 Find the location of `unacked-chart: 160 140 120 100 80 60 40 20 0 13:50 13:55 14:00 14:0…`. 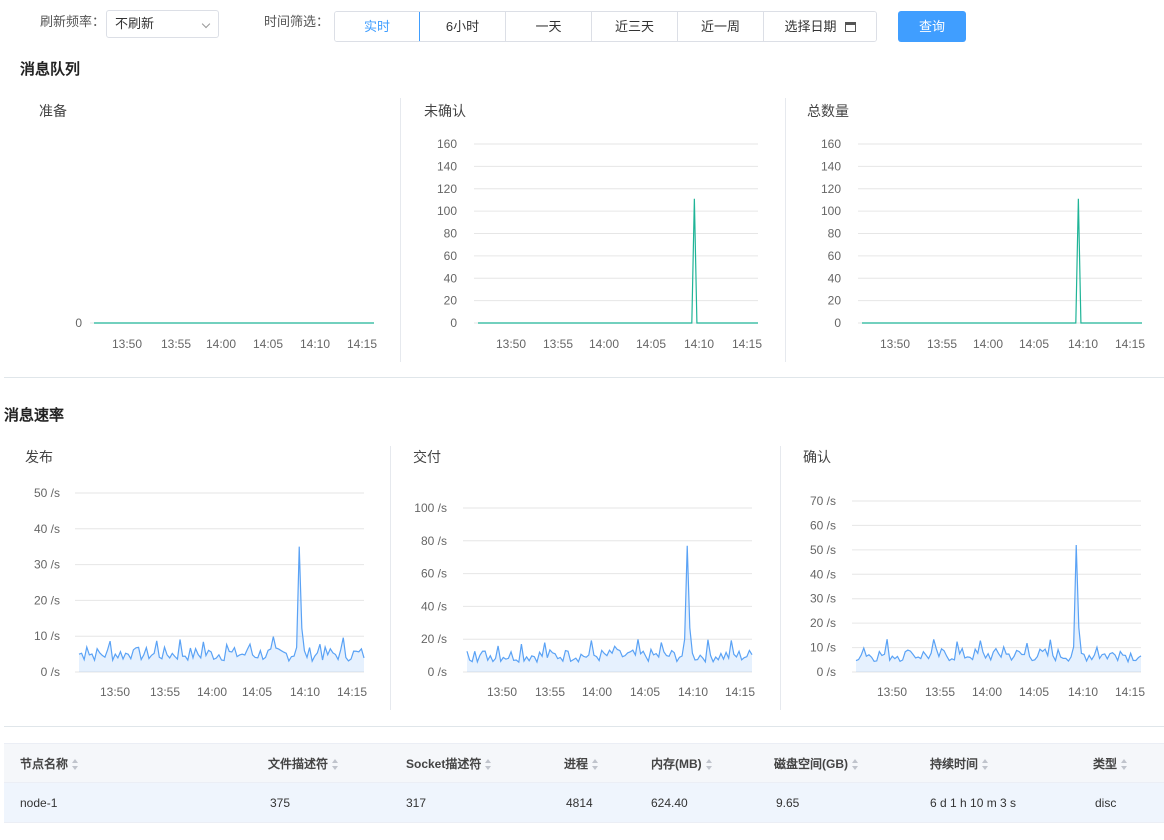

unacked-chart: 160 140 120 100 80 60 40 20 0 13:50 13:55 14:00 14:0… is located at coordinates (599, 244).